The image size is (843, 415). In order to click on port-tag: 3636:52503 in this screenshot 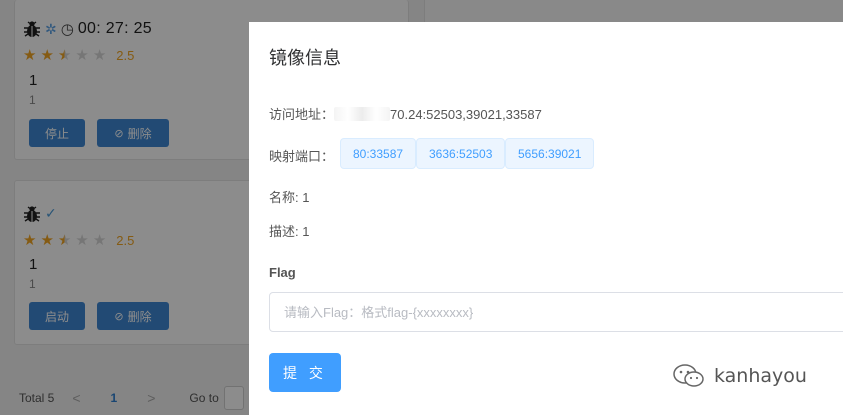, I will do `click(461, 153)`.